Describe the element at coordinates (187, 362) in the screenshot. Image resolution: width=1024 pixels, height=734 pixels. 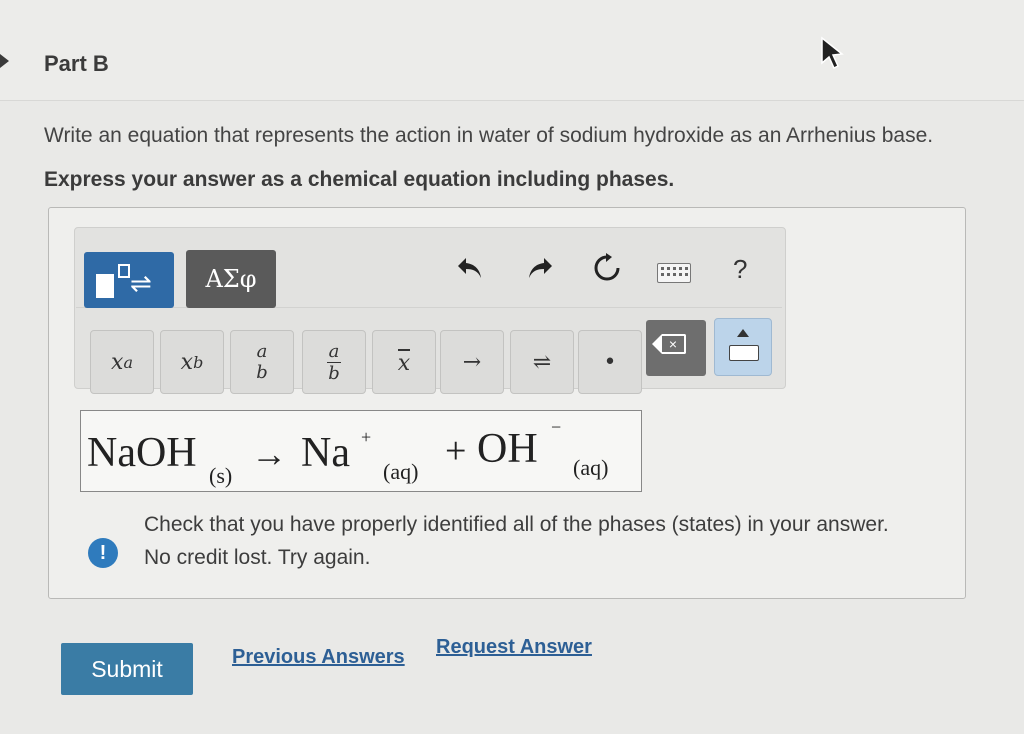
I see `subscript-base: x` at that location.